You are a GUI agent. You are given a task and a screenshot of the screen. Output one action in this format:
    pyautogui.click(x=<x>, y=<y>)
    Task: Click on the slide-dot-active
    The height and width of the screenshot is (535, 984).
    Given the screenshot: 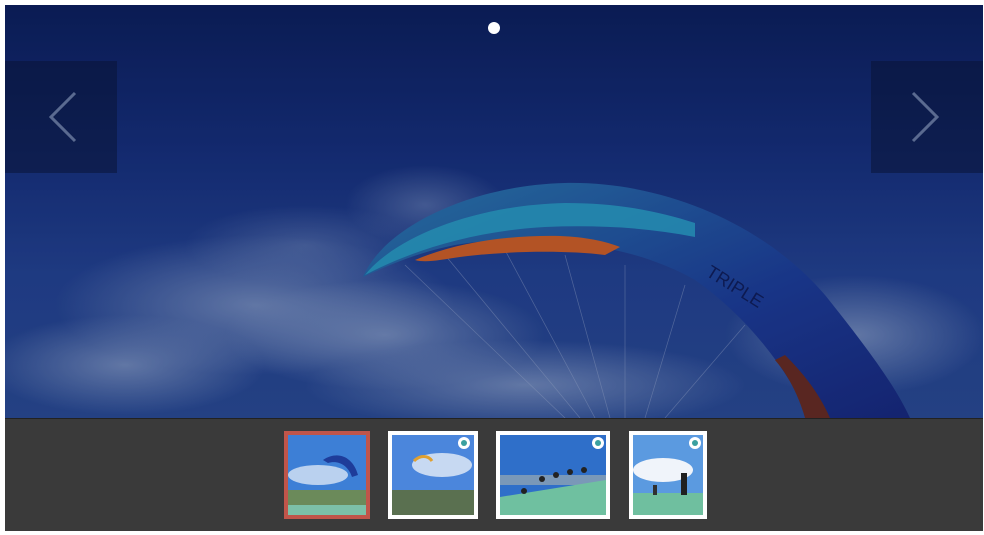 What is the action you would take?
    pyautogui.click(x=494, y=28)
    